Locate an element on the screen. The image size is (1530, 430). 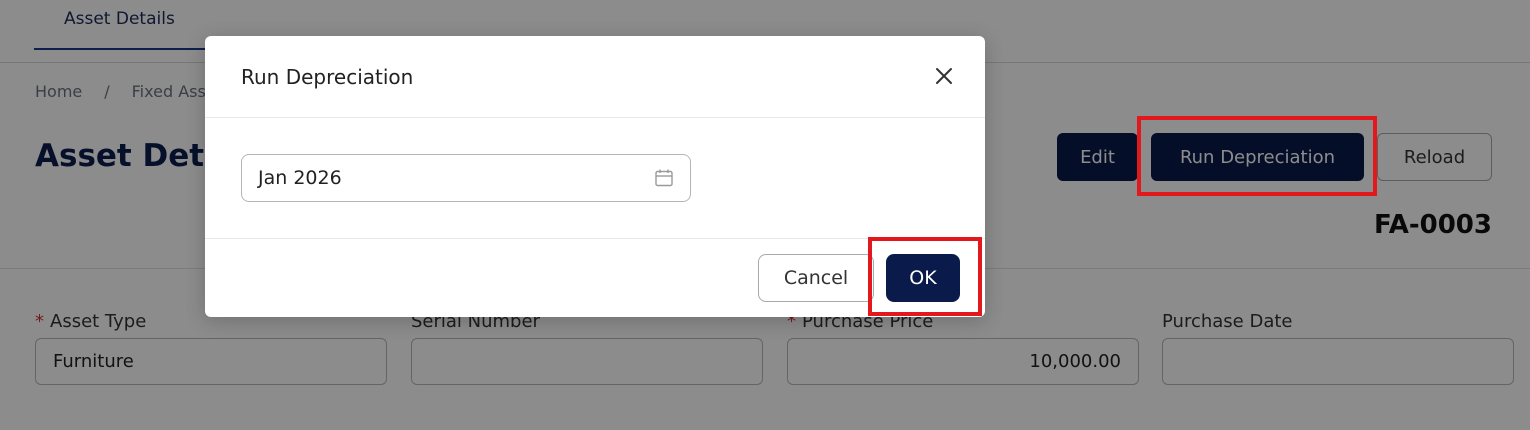
period-date-picker: Jan 2026 is located at coordinates (466, 178).